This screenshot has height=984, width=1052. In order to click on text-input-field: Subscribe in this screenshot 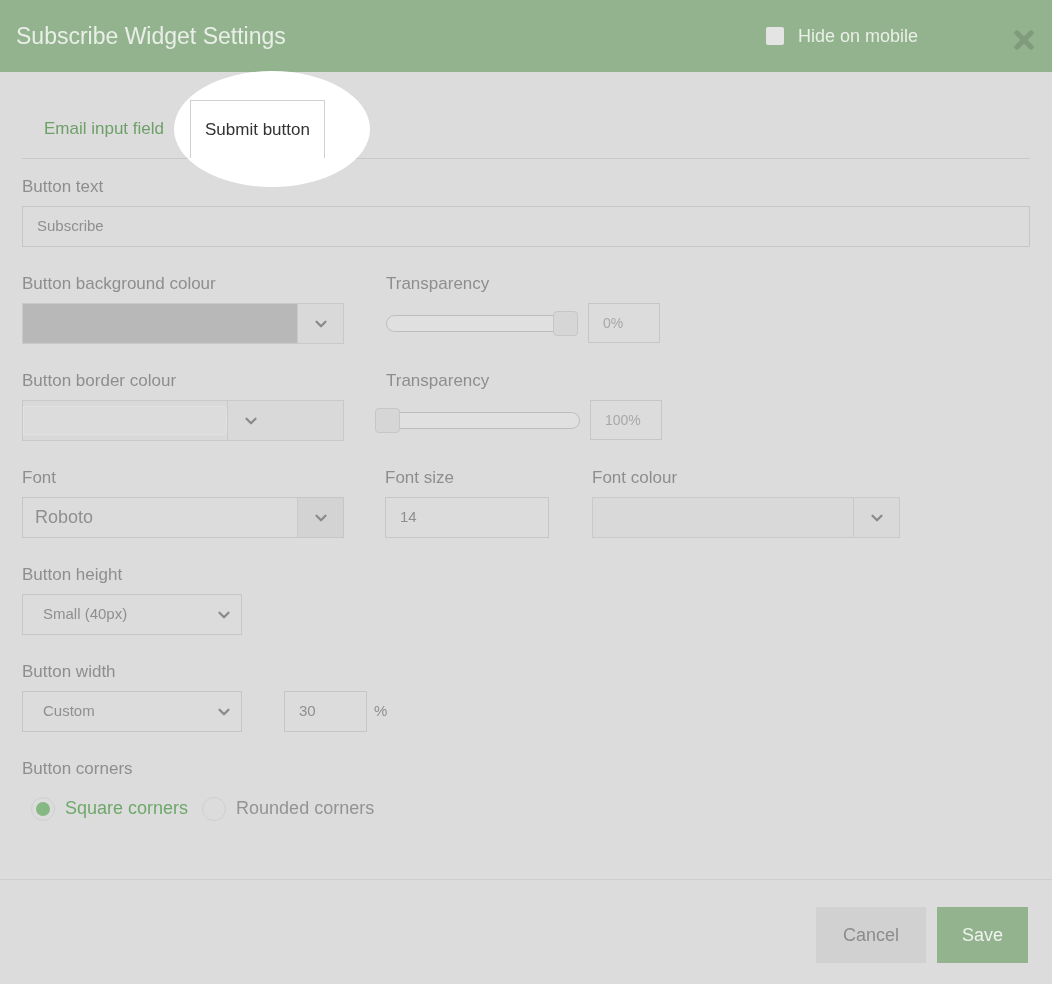, I will do `click(526, 226)`.